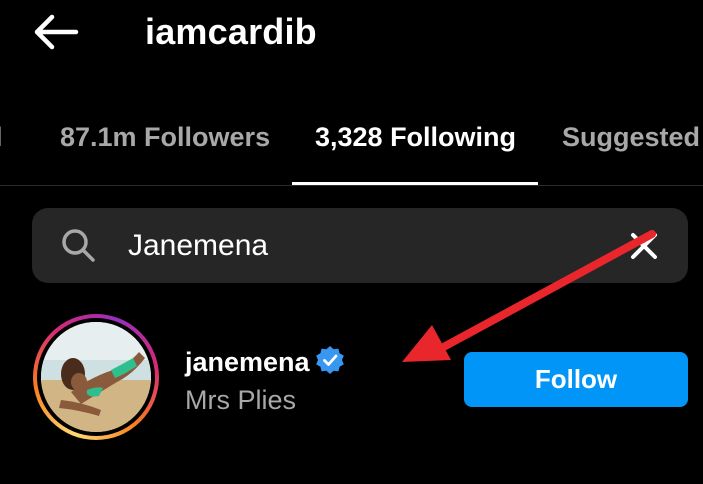  I want to click on page-title: iamcardib, so click(231, 31).